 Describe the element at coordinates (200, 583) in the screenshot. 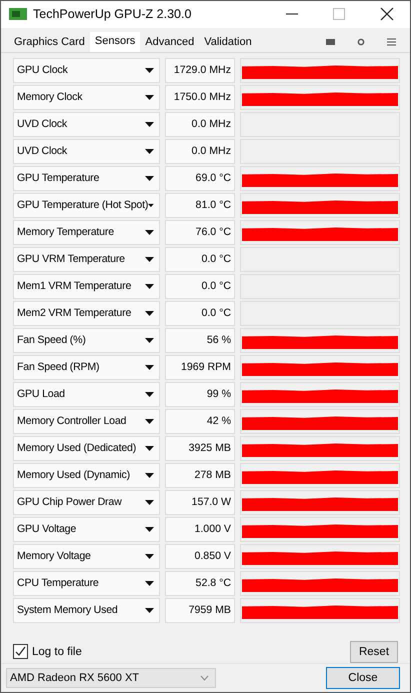

I see `sensor-value: 52.8 °C` at that location.